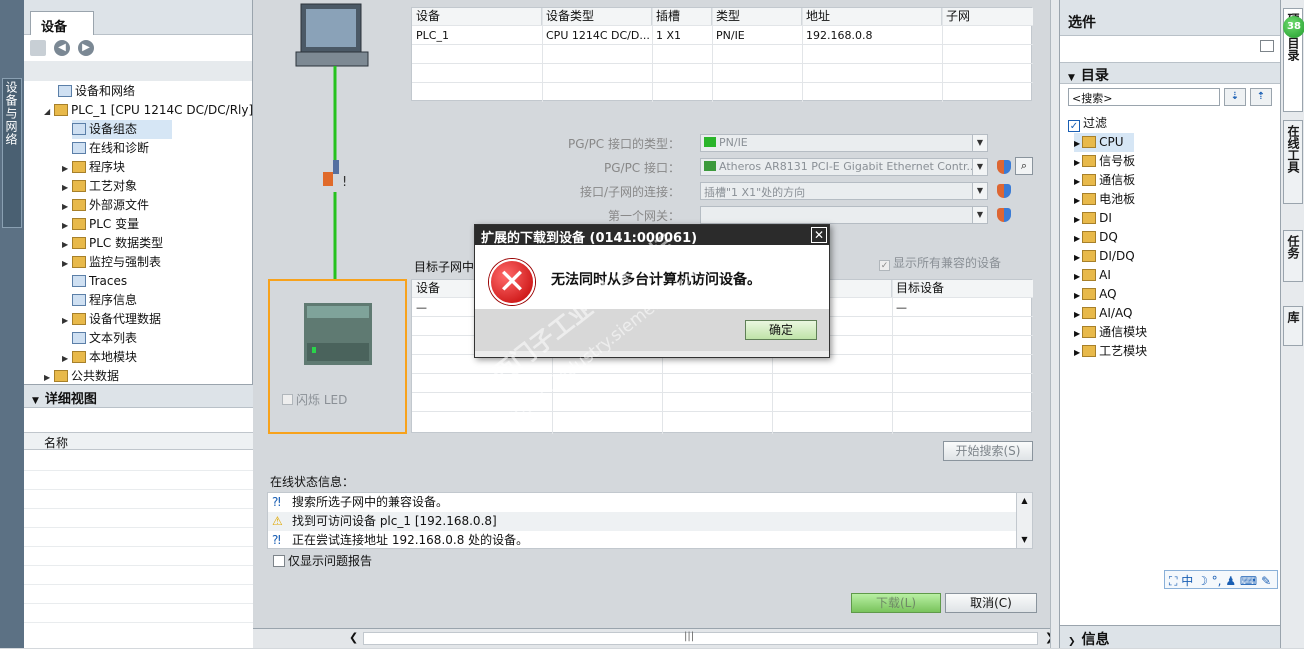  I want to click on tree-item-text-lists: 文本列表, so click(104, 338).